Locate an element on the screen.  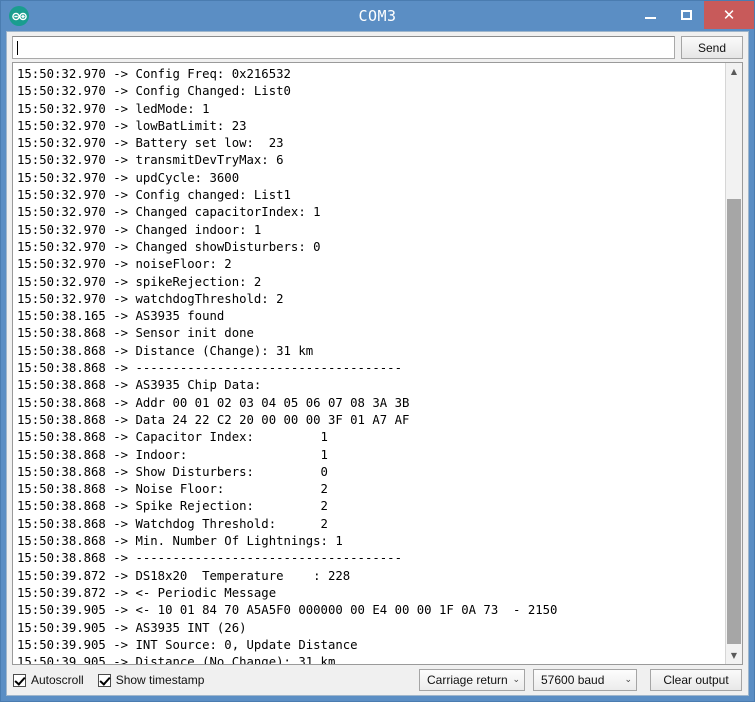
baud-rate-select: 57600 baud ⌄ is located at coordinates (585, 680).